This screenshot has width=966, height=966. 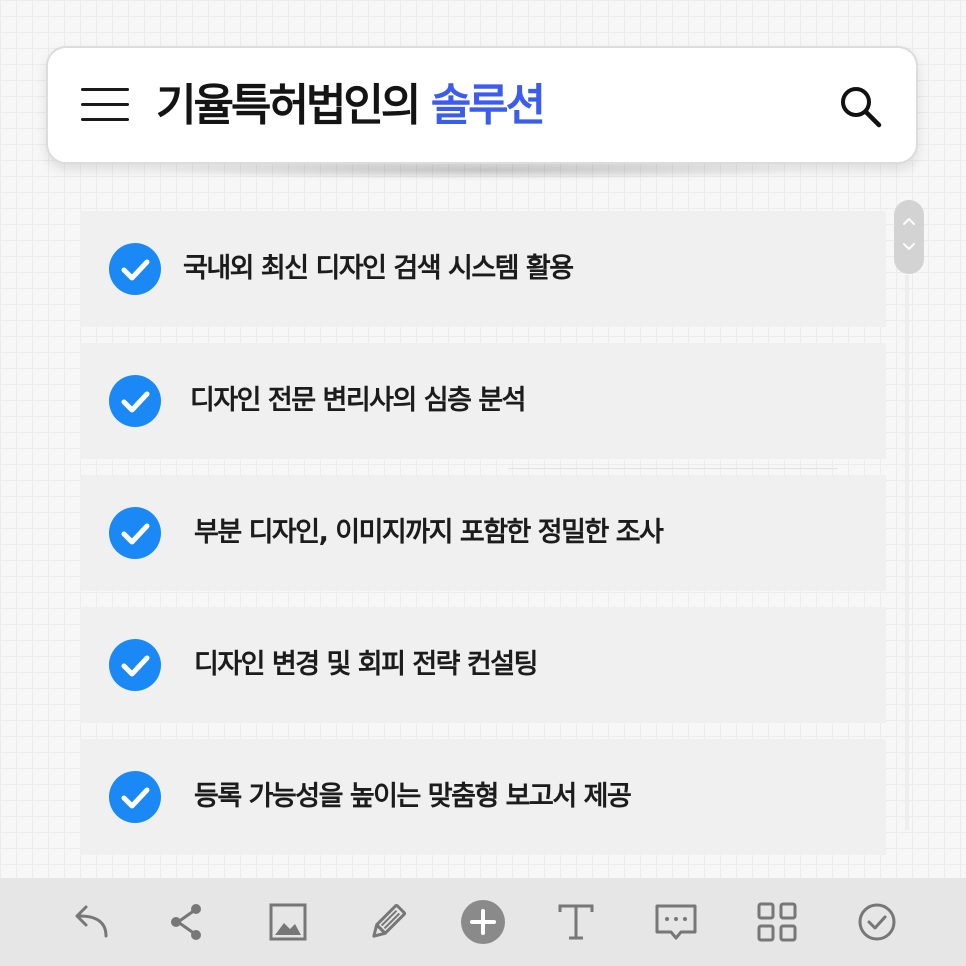 What do you see at coordinates (907, 552) in the screenshot?
I see `scrollbar-track` at bounding box center [907, 552].